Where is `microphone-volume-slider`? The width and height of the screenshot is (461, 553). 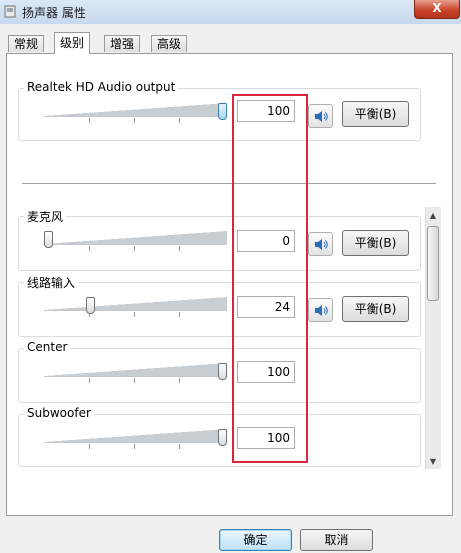 microphone-volume-slider is located at coordinates (135, 244).